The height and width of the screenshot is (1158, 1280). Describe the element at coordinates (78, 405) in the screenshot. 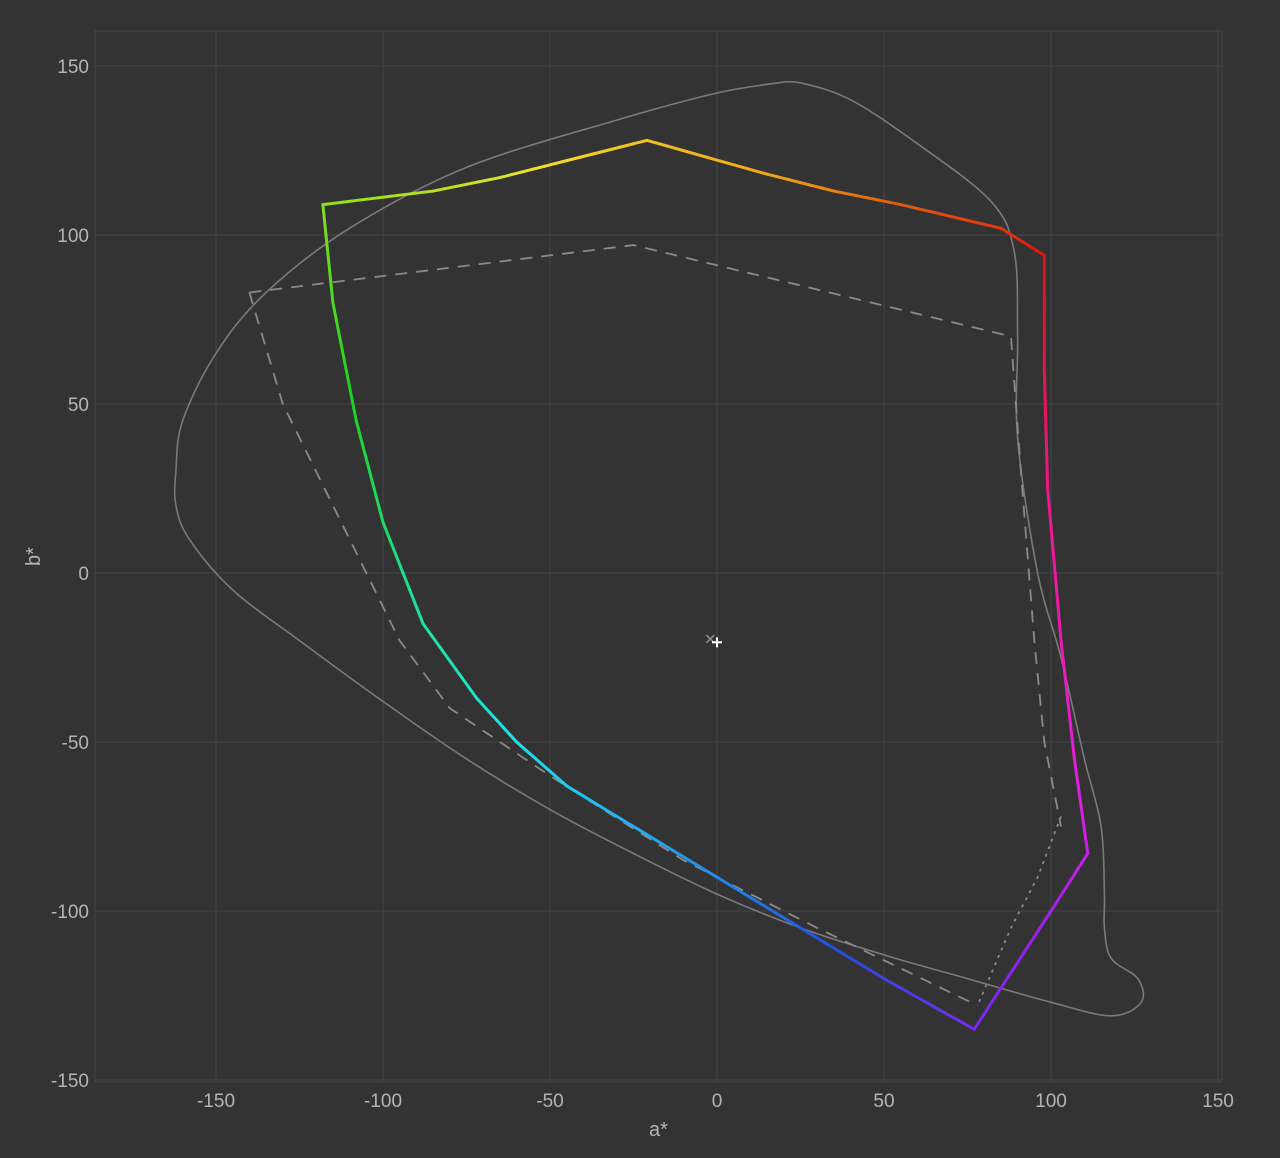

I see `y-tick-label: 50` at that location.